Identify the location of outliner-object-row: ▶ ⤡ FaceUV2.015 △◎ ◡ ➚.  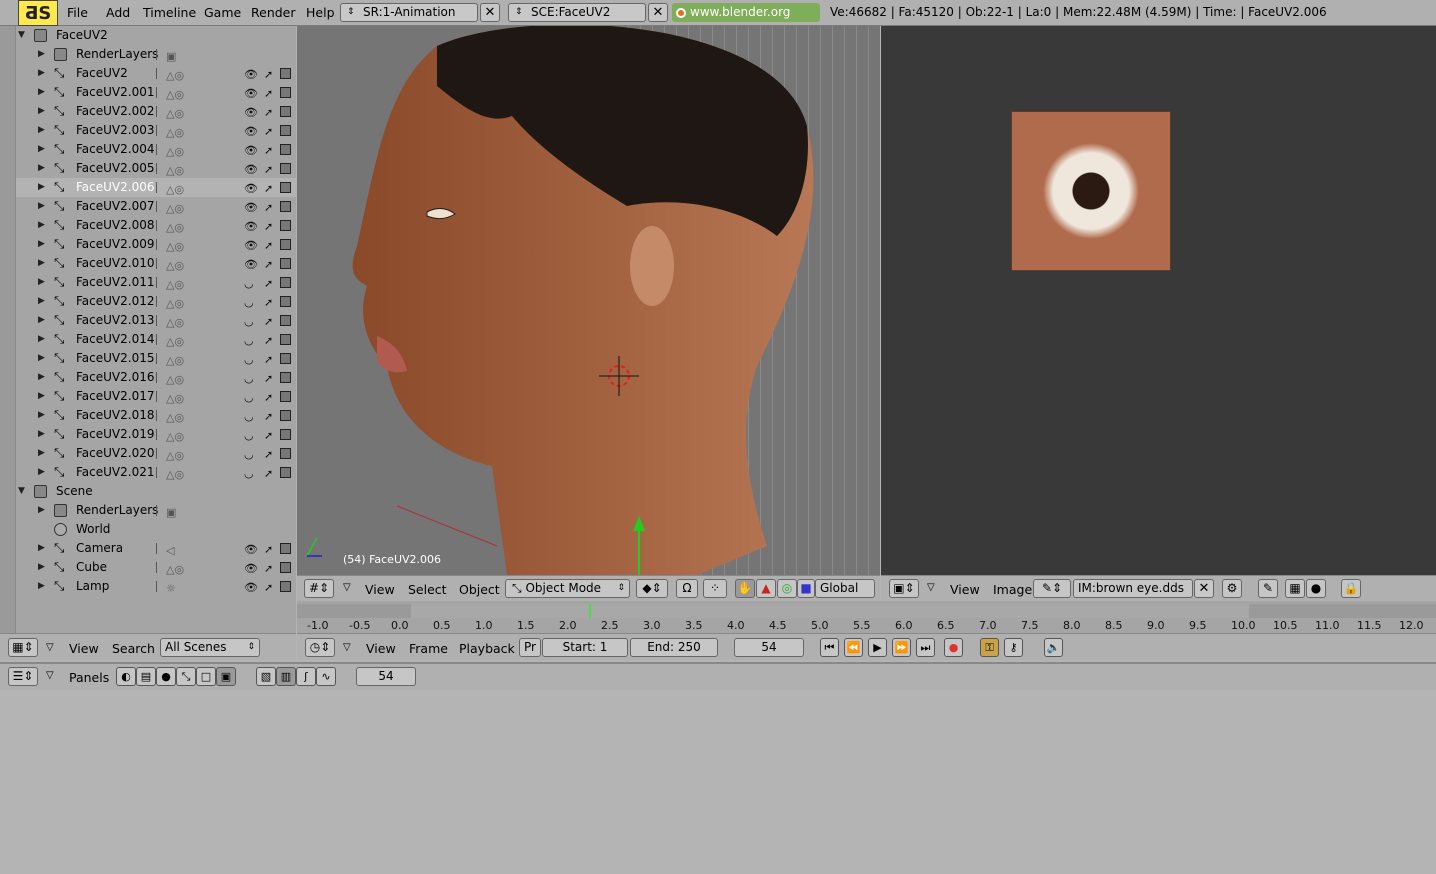
(156, 358).